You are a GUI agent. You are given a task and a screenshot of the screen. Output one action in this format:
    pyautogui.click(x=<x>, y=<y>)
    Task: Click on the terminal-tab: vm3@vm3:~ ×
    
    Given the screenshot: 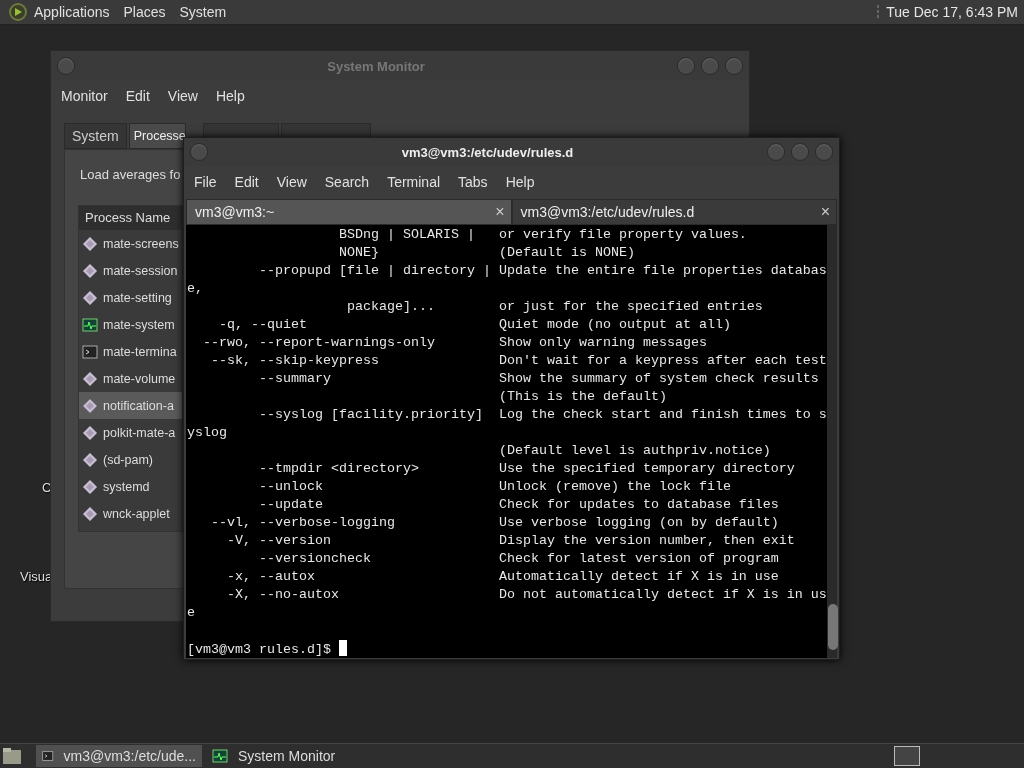 What is the action you would take?
    pyautogui.click(x=349, y=212)
    